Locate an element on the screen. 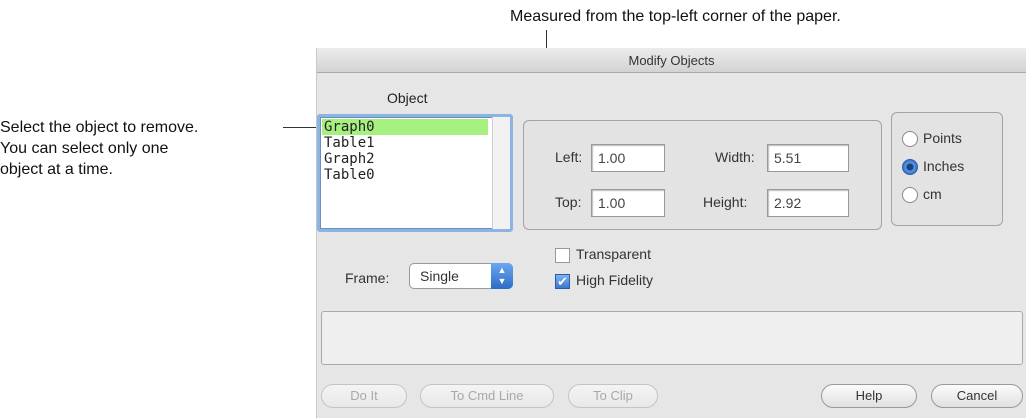 This screenshot has height=418, width=1026. transparent-checkbox-row: Transparent is located at coordinates (603, 254).